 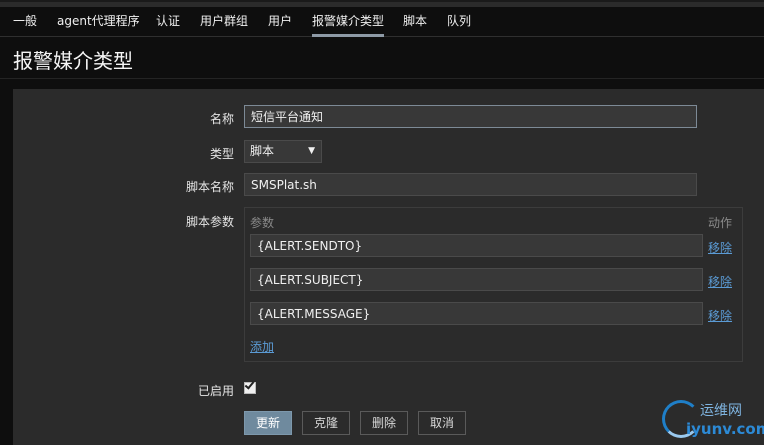 What do you see at coordinates (221, 154) in the screenshot?
I see `type-label: 类型` at bounding box center [221, 154].